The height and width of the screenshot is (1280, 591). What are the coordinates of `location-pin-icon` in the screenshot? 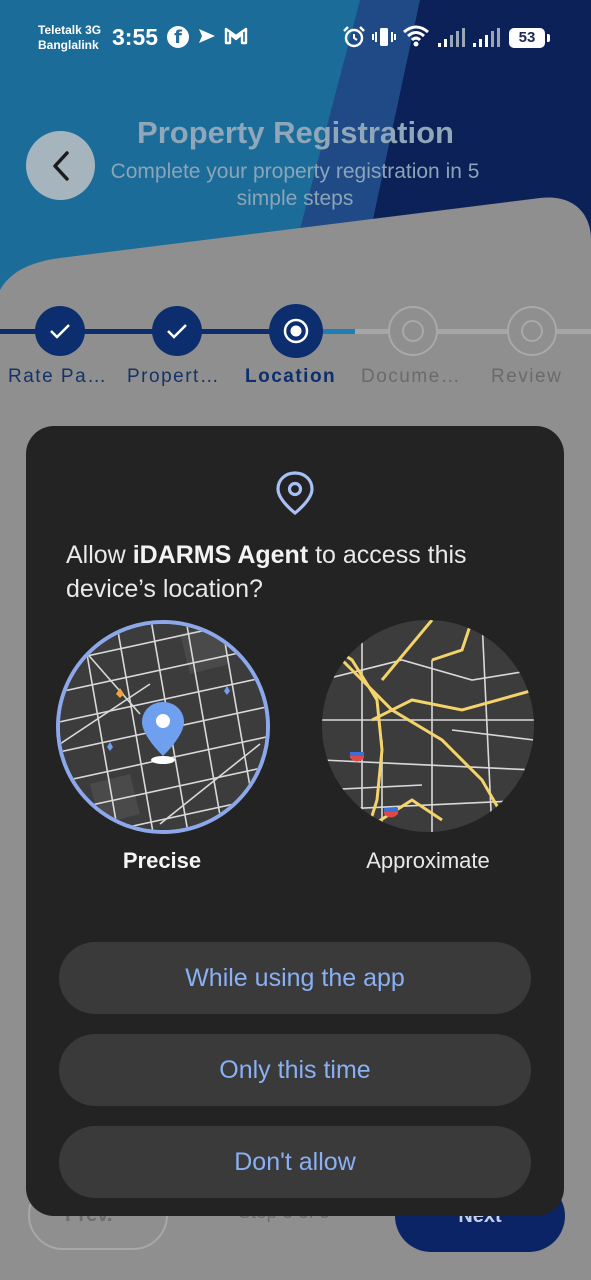 It's located at (295, 495).